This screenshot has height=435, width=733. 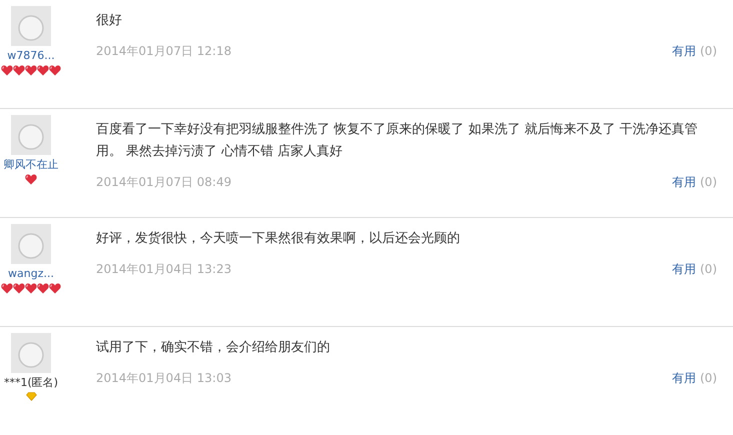 I want to click on review-date: 2014年01月04日 13:23, so click(x=164, y=269).